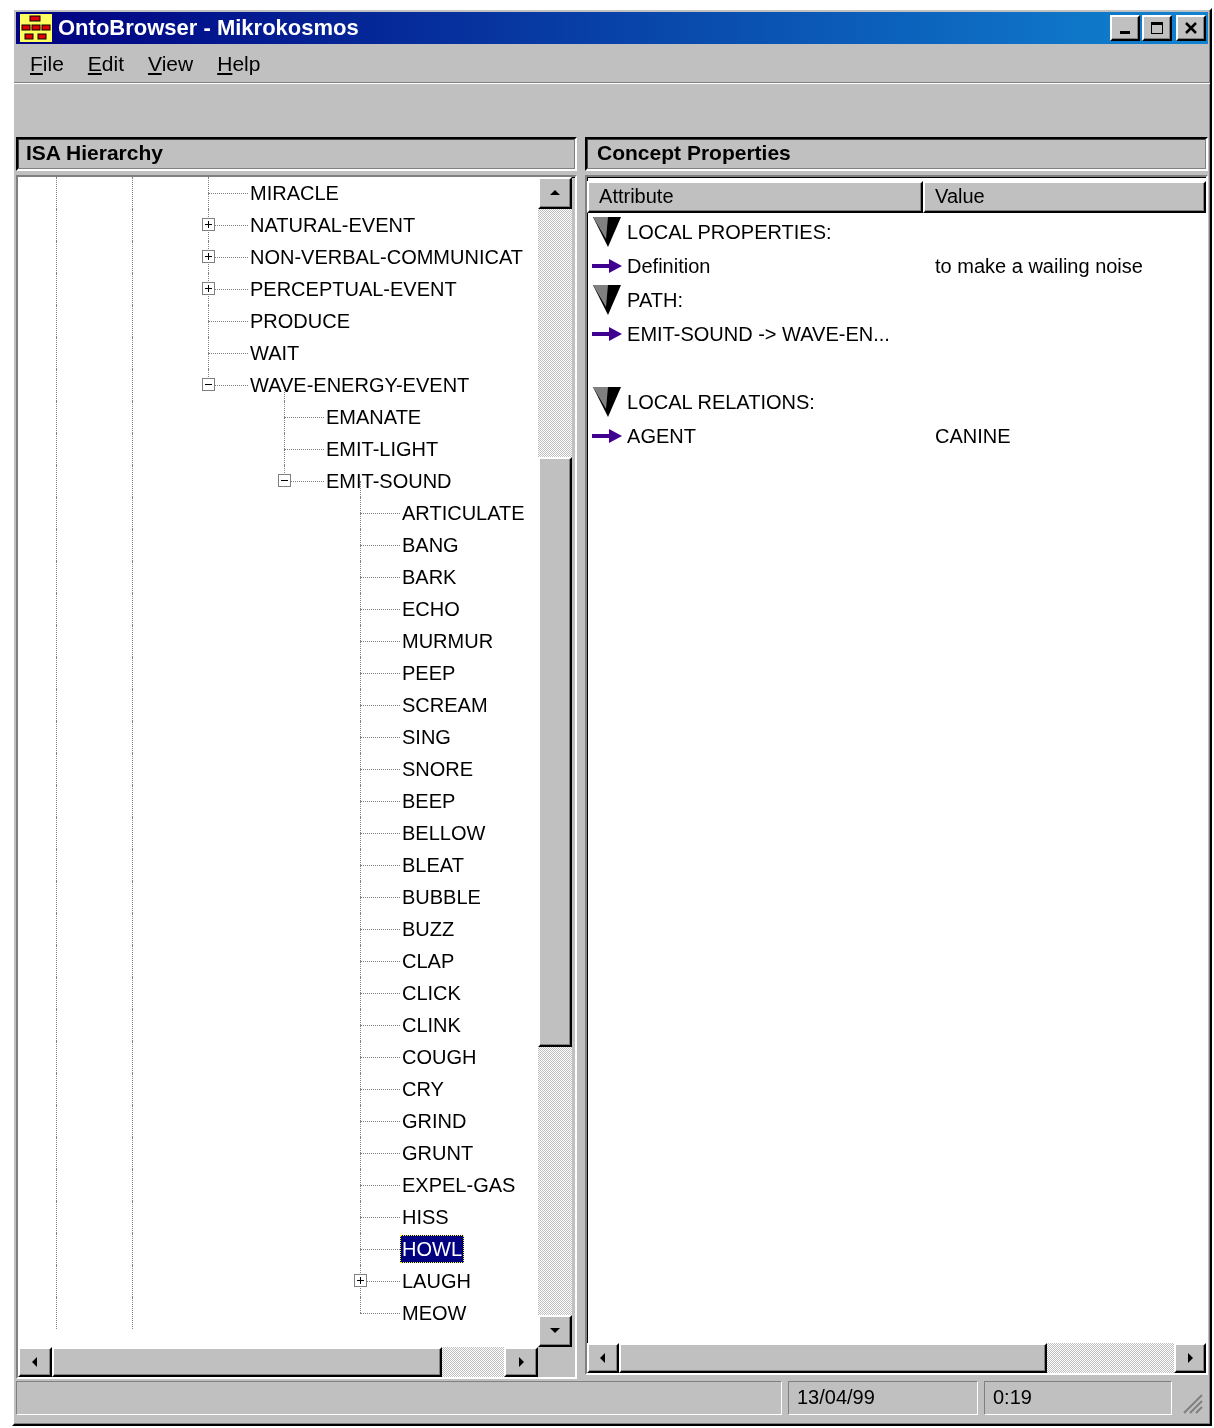 This screenshot has height=1428, width=1214. What do you see at coordinates (275, 353) in the screenshot?
I see `tree-item: WAIT` at bounding box center [275, 353].